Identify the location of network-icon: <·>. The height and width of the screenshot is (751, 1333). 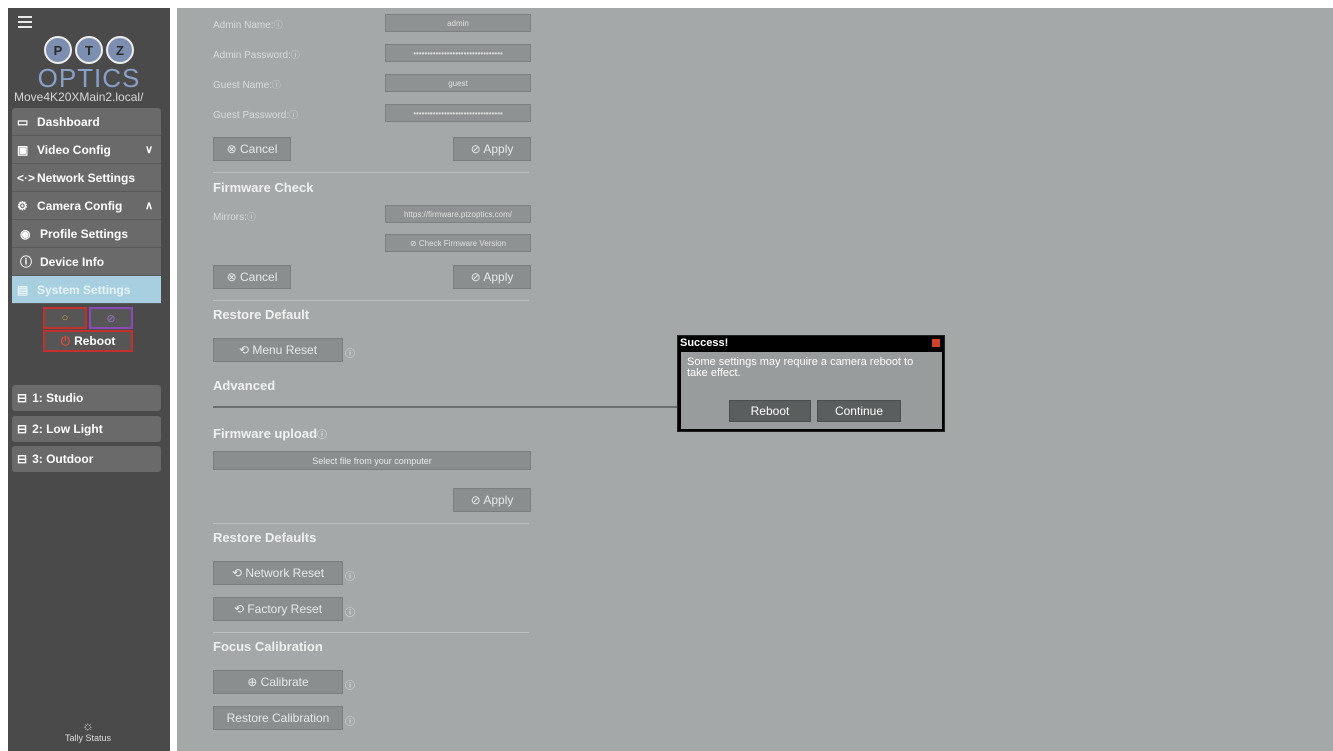
(26, 177).